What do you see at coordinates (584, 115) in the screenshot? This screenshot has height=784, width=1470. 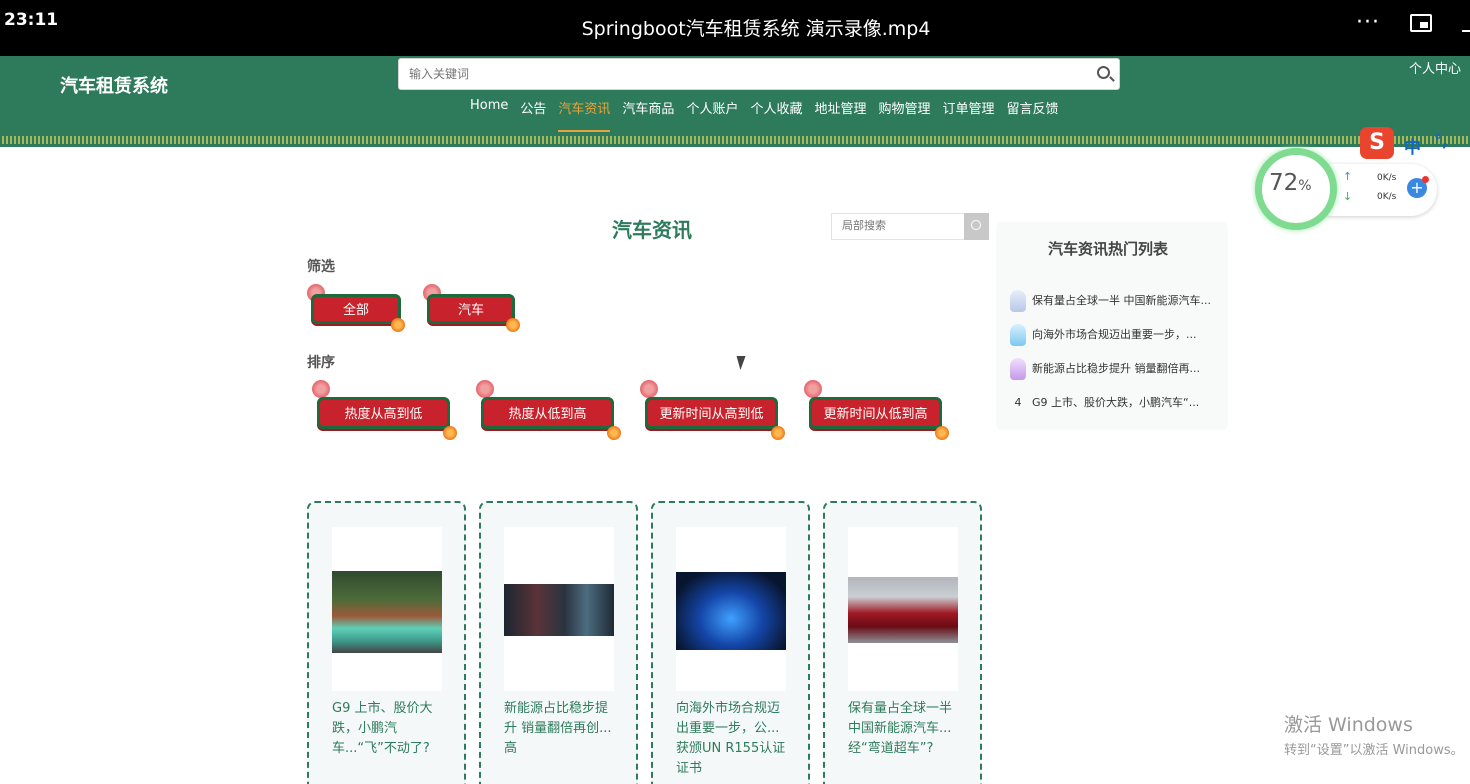 I see `nav-car-news: 汽车资讯` at bounding box center [584, 115].